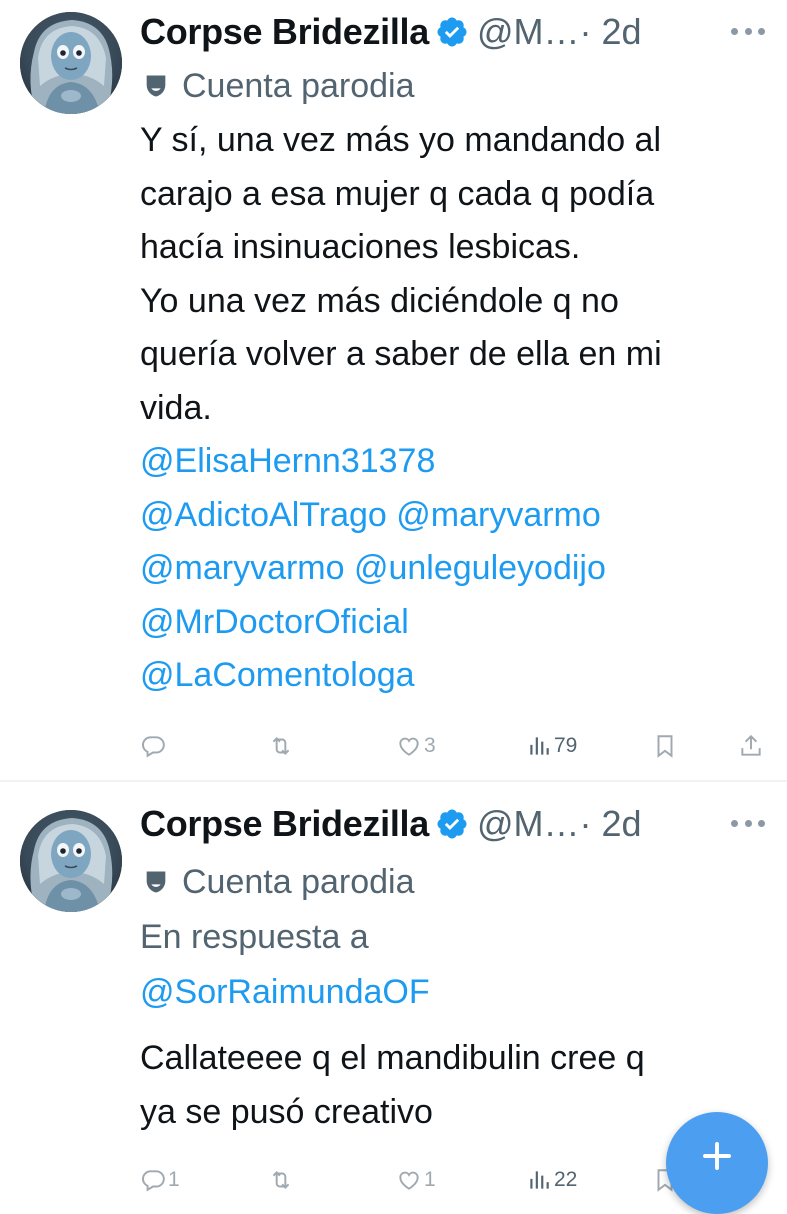 The height and width of the screenshot is (1214, 787). Describe the element at coordinates (551, 1180) in the screenshot. I see `views-button: 22` at that location.